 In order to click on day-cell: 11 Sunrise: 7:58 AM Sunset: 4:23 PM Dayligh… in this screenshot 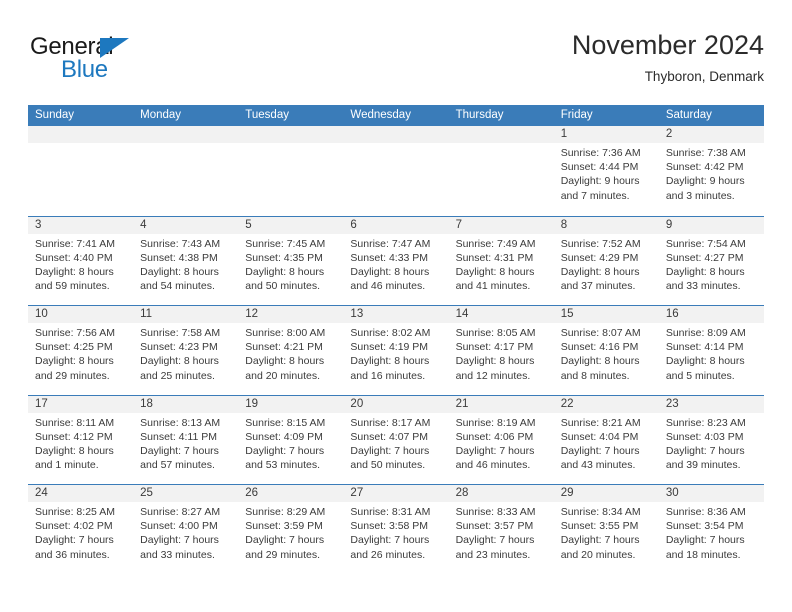, I will do `click(186, 350)`.